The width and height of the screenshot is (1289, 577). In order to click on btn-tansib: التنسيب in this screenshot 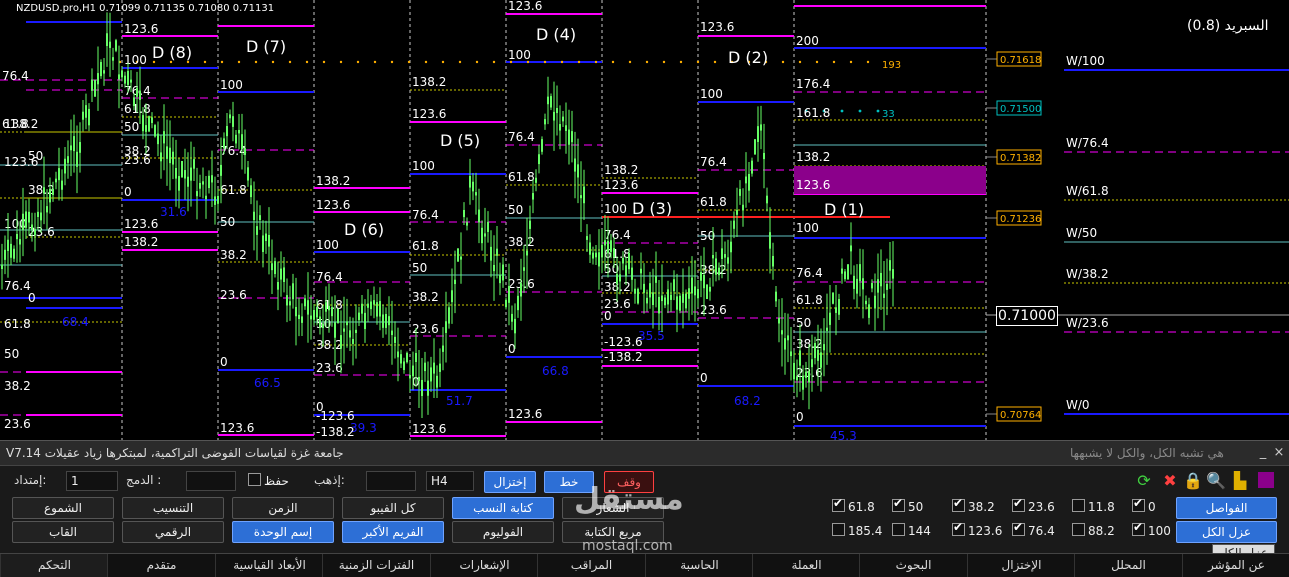, I will do `click(173, 508)`.